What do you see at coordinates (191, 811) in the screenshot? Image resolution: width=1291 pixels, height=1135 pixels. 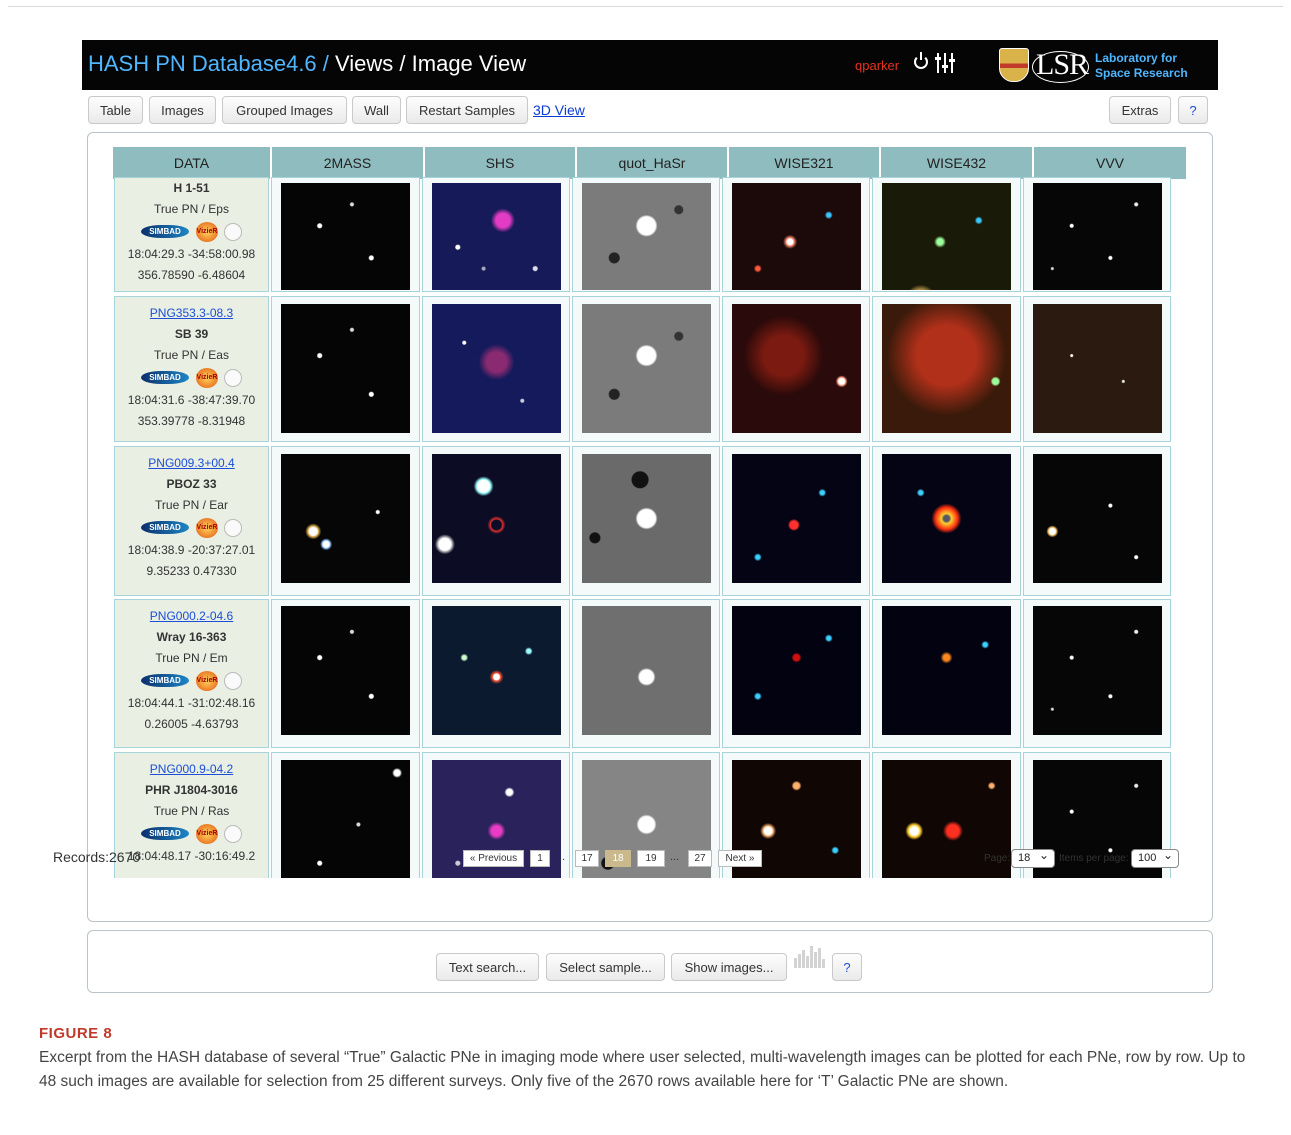 I see `object-type: True PN / Ras` at bounding box center [191, 811].